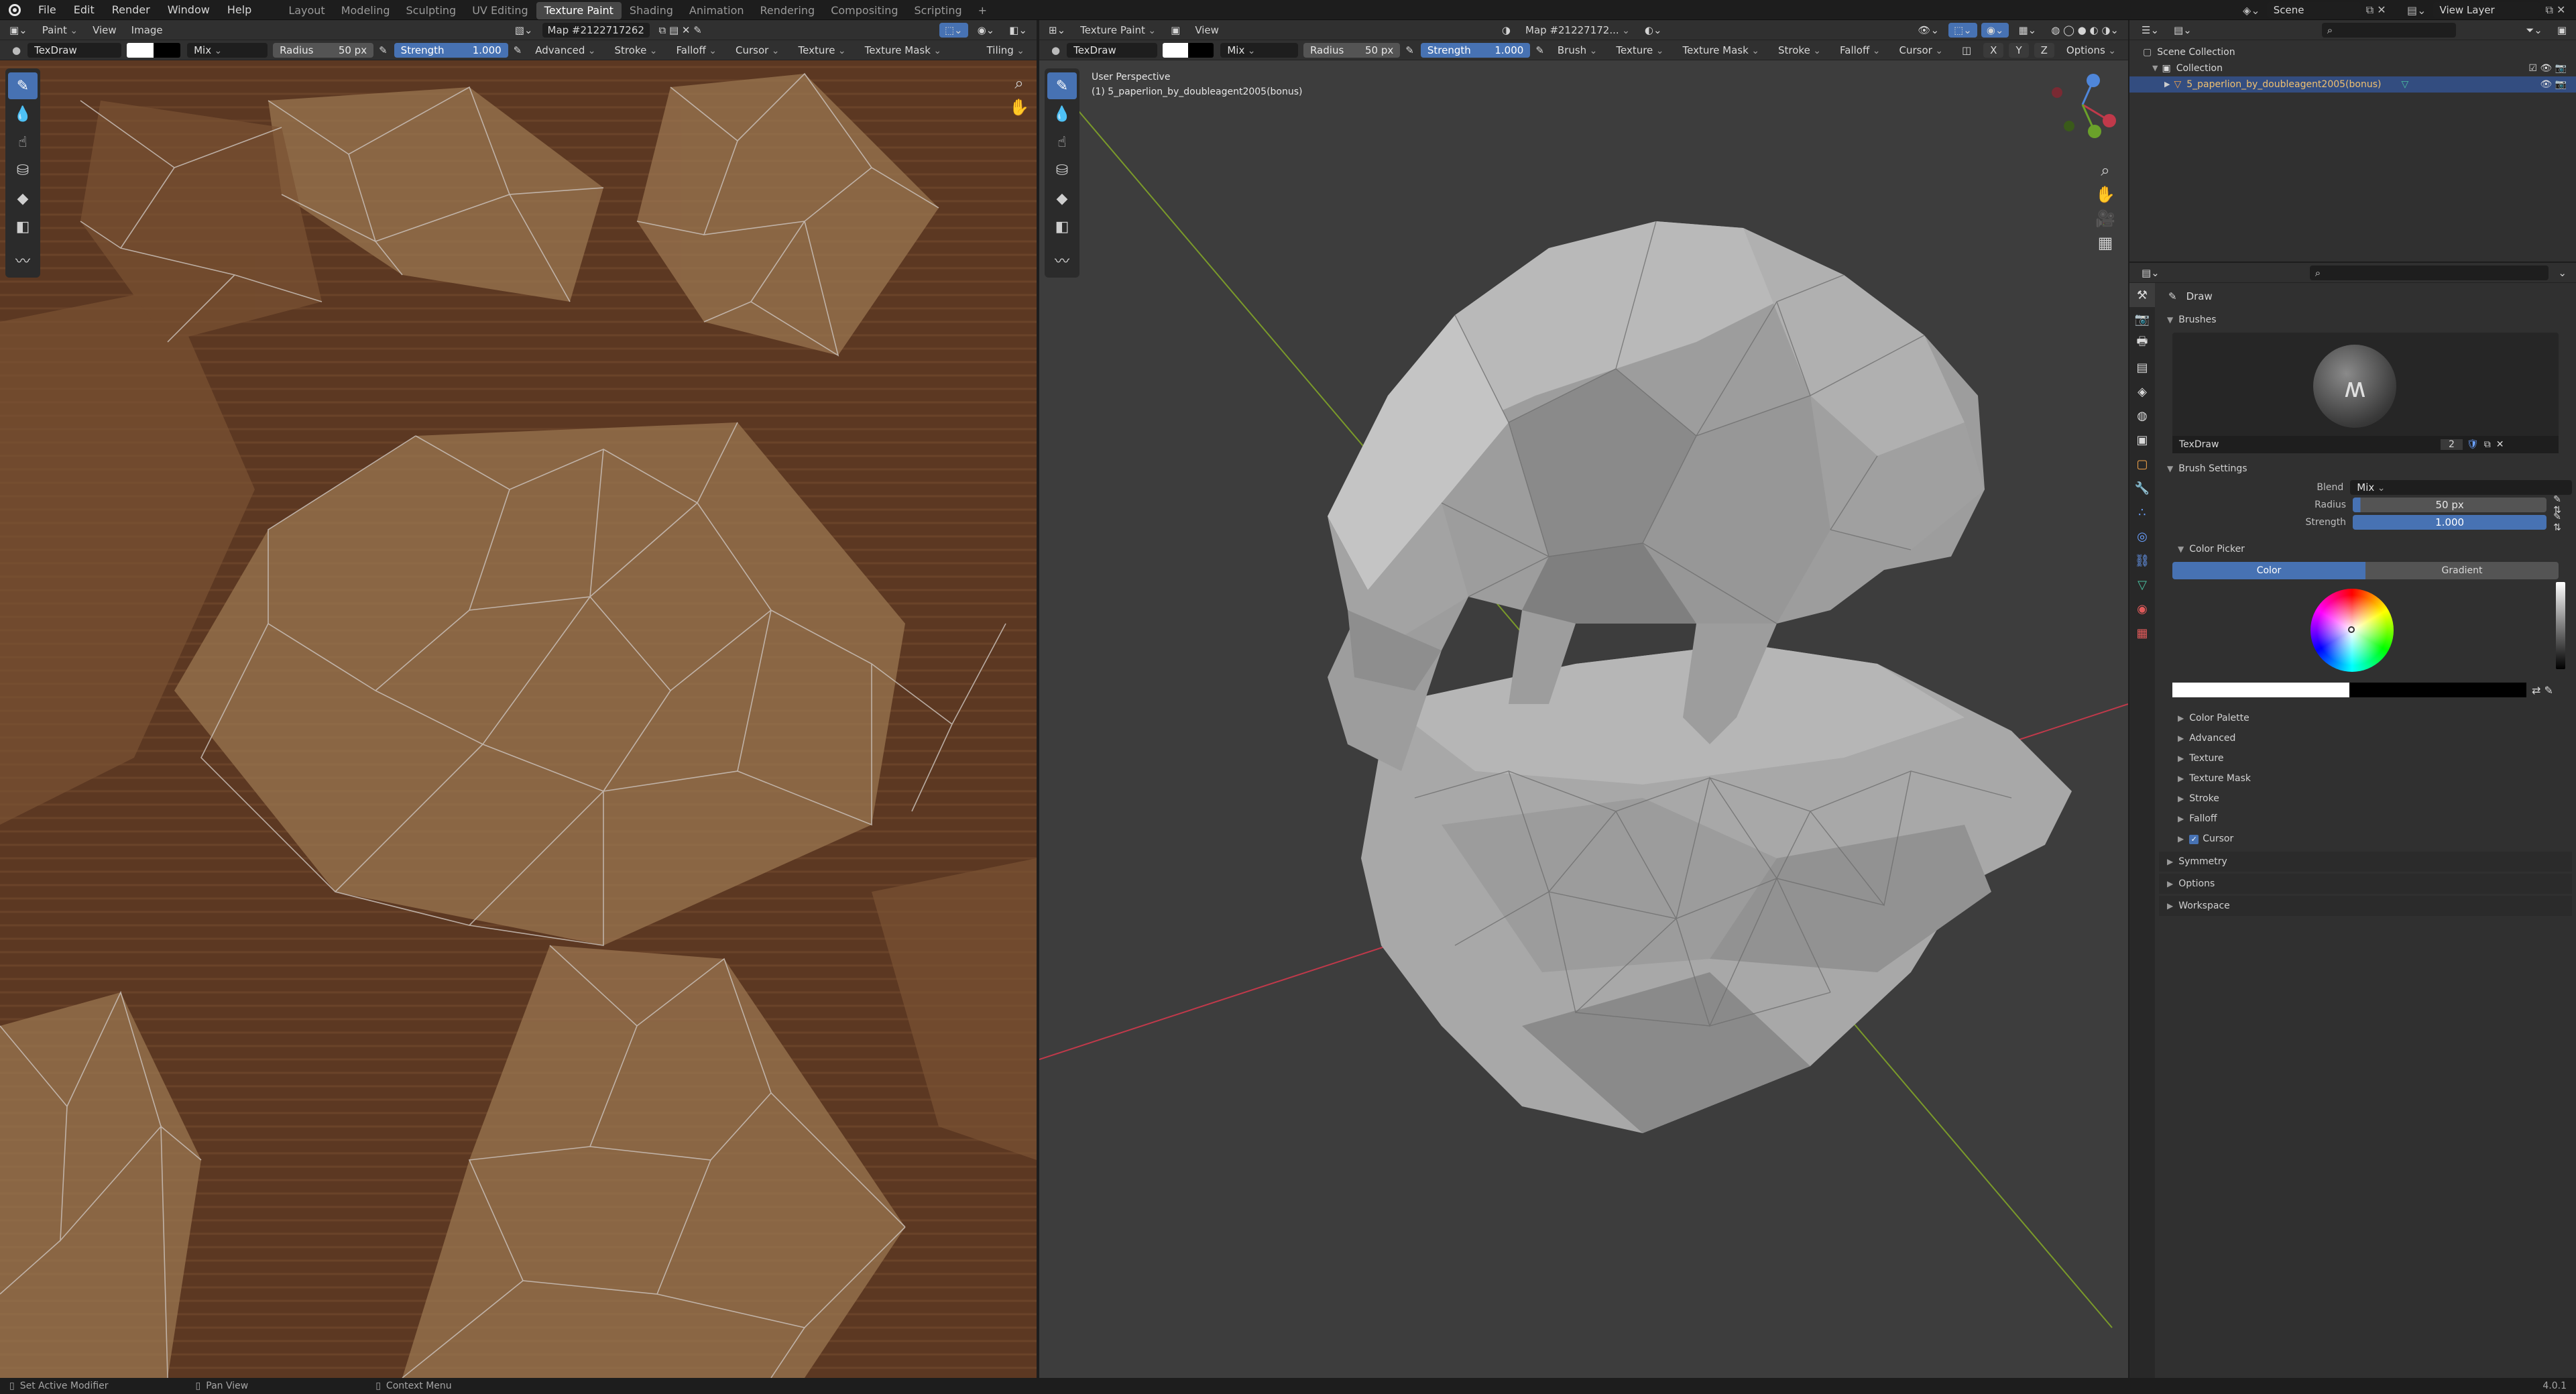  Describe the element at coordinates (2150, 31) in the screenshot. I see `outliner-editor-type-icon: ☰⌄` at that location.